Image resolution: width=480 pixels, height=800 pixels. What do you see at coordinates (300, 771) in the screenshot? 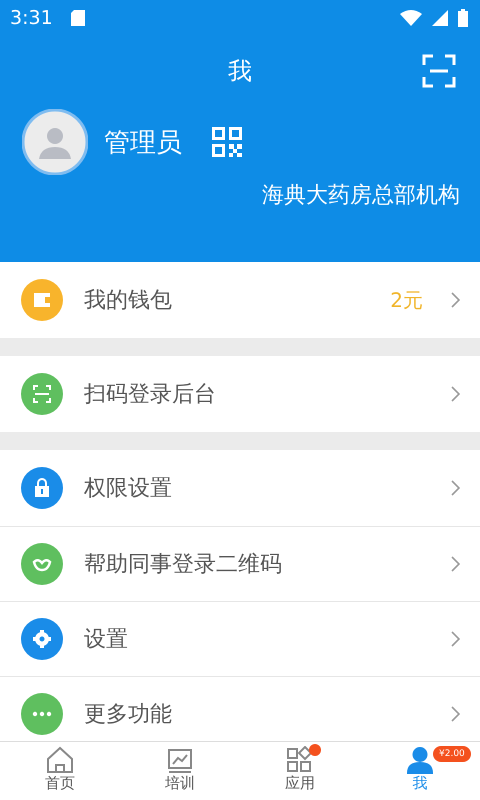
I see `nav-tab: 应用` at bounding box center [300, 771].